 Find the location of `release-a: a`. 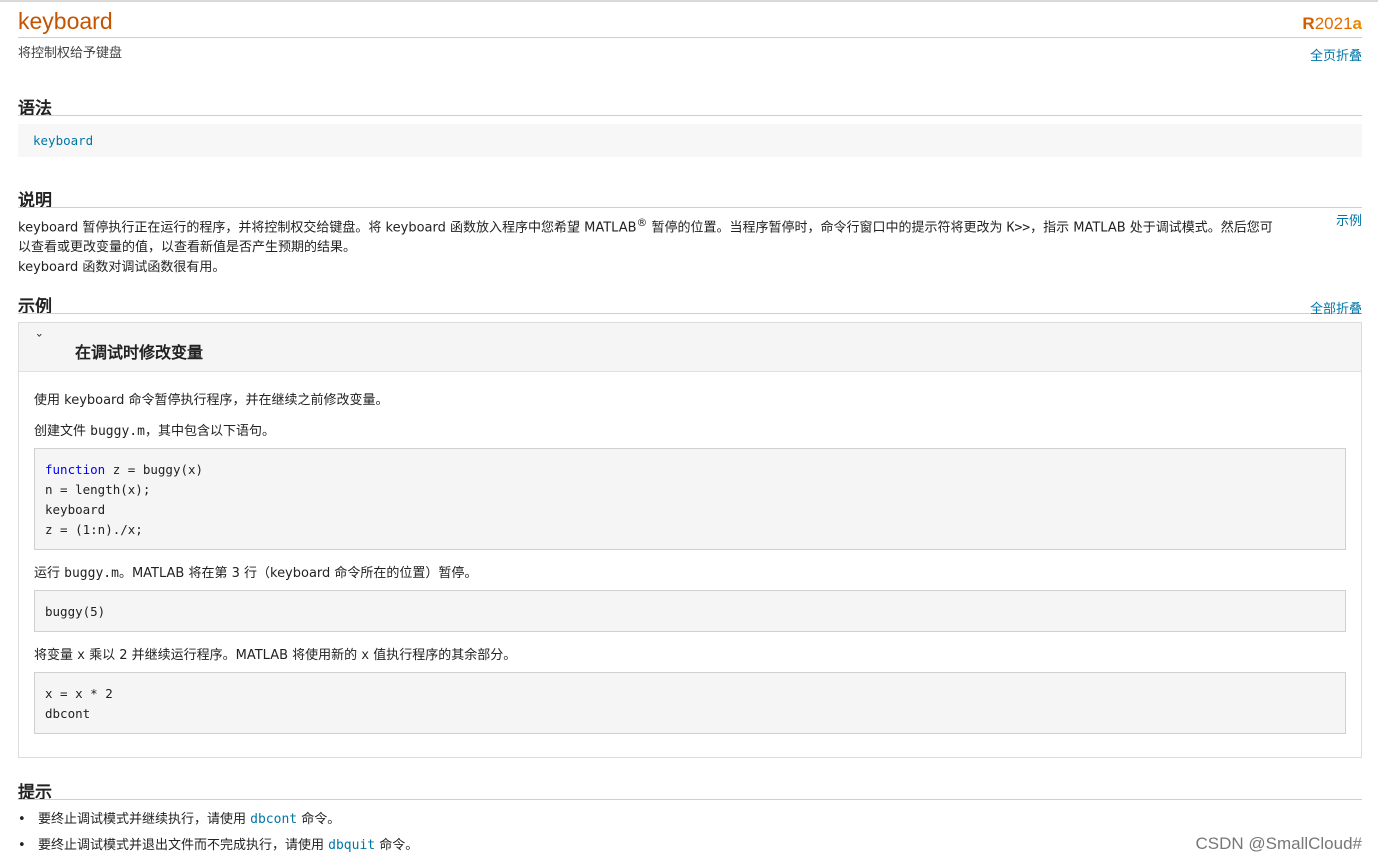

release-a: a is located at coordinates (1357, 23).